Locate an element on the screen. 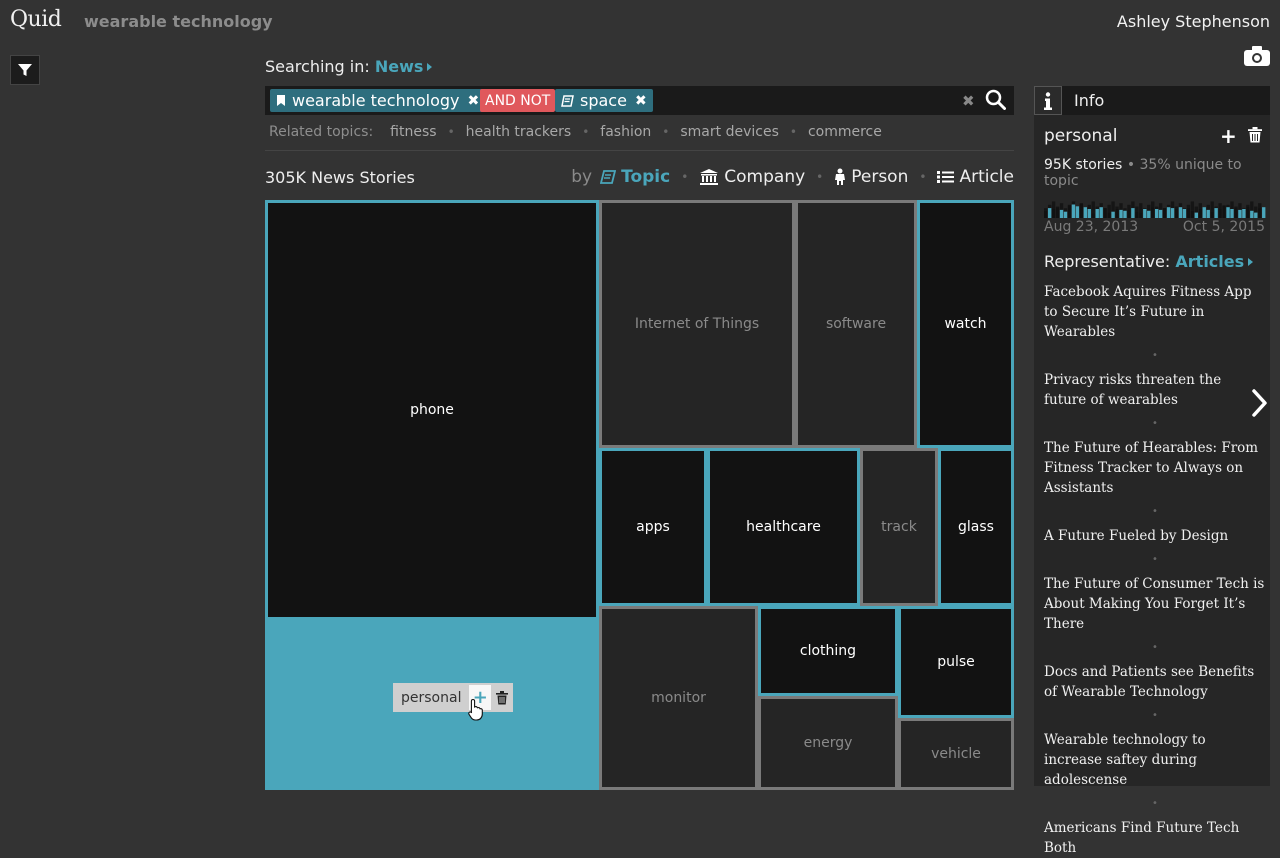  by-label: by is located at coordinates (581, 177).